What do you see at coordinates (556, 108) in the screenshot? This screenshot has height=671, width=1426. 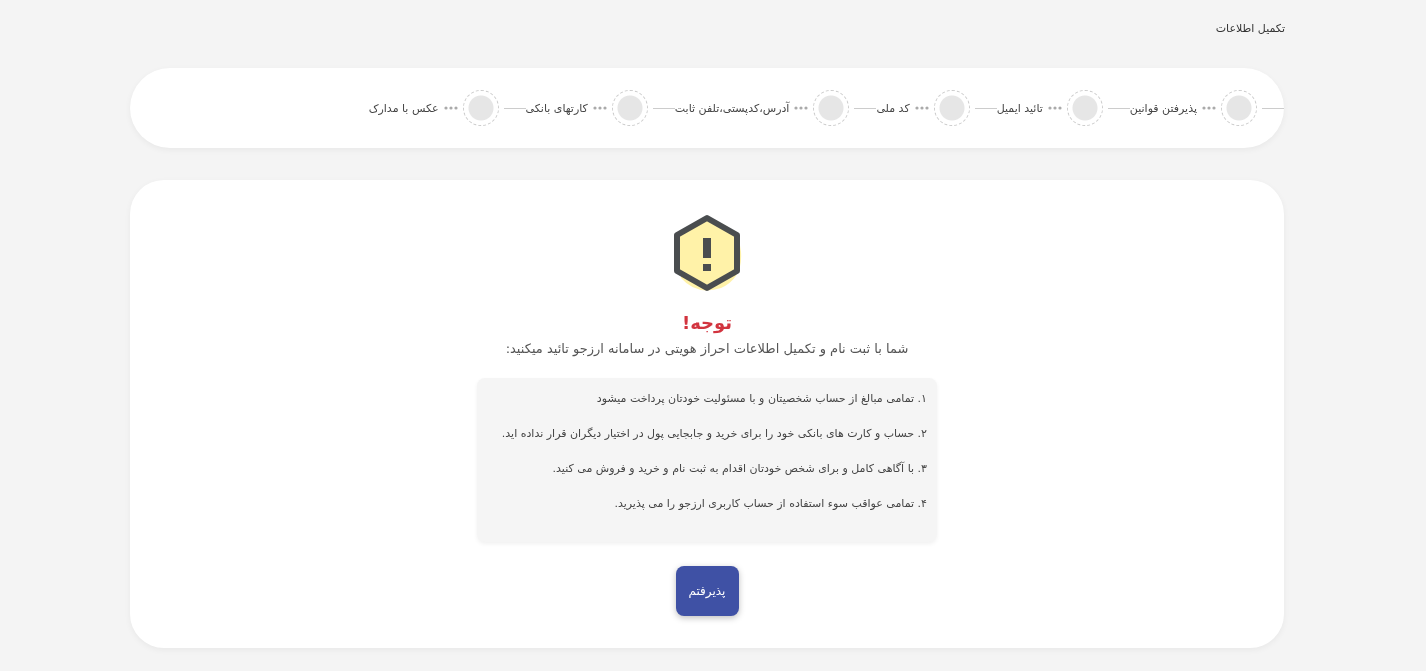 I see `step-label: کارتهای بانکی` at bounding box center [556, 108].